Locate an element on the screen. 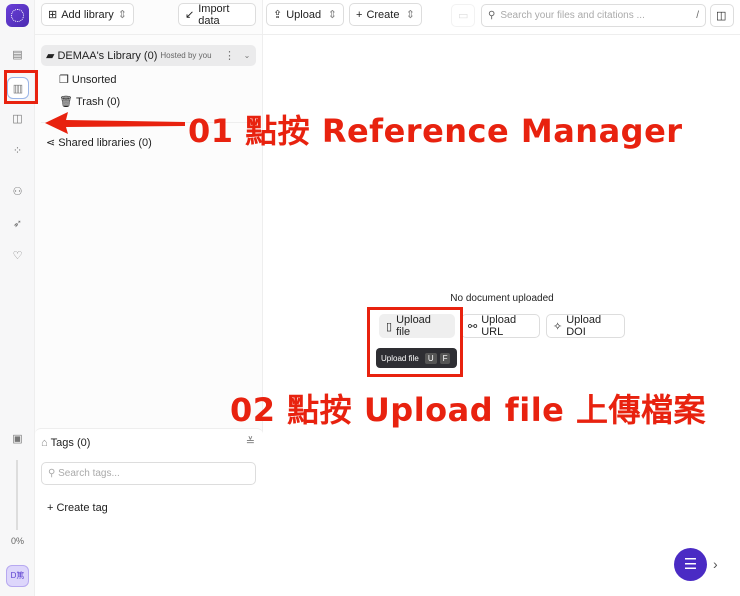 The image size is (740, 596). media-icon: ▣ is located at coordinates (17, 439).